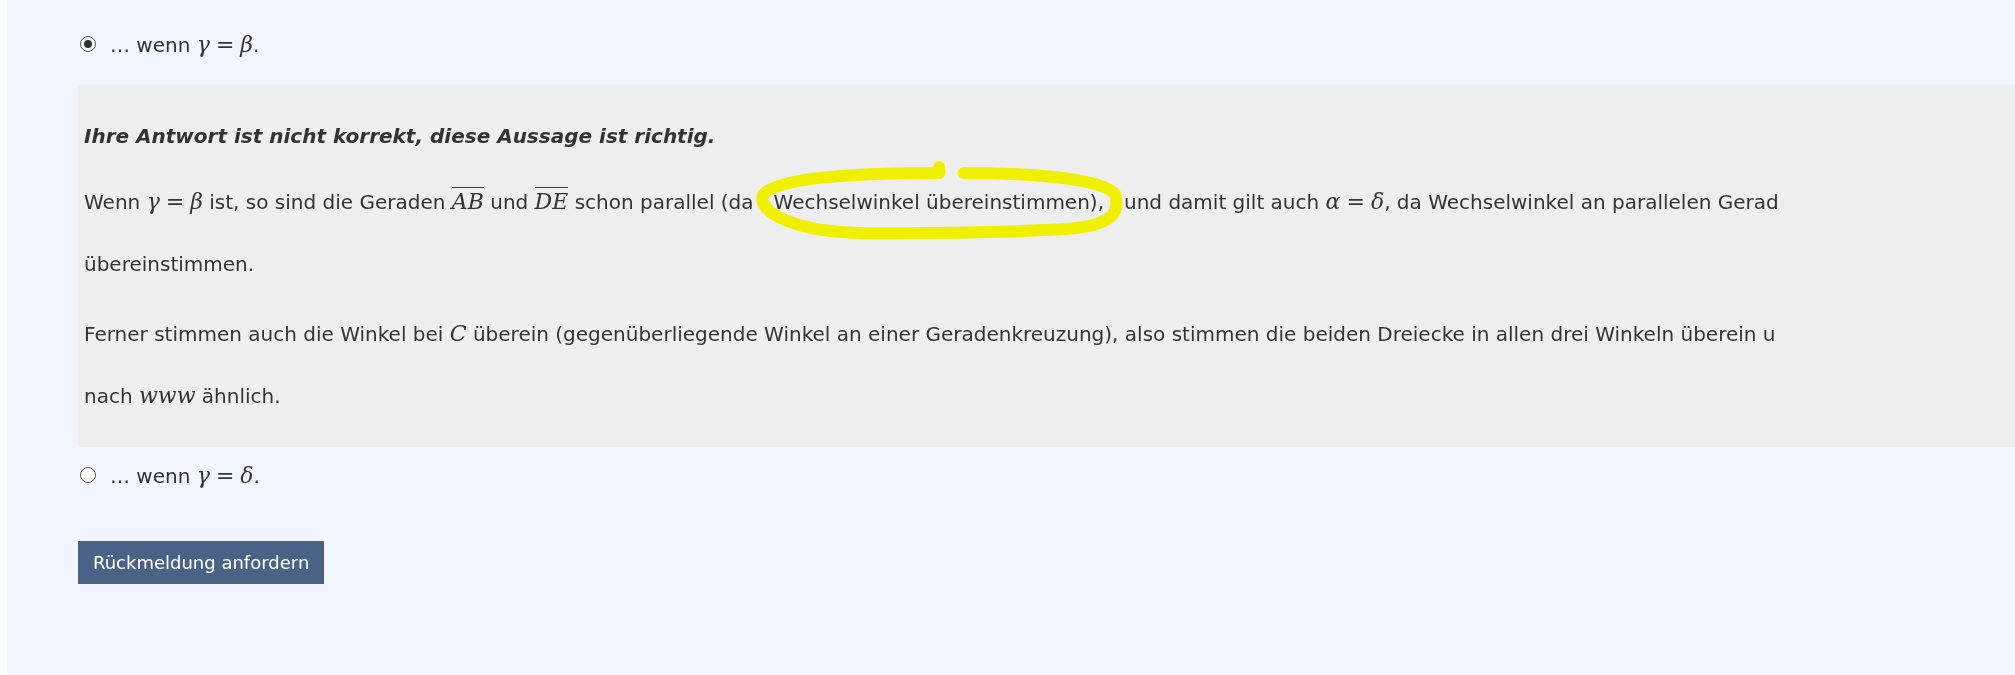 The height and width of the screenshot is (675, 2015). What do you see at coordinates (400, 136) in the screenshot?
I see `feedback-verdict: Ihre Antwort ist nicht korrekt, diese Aussage ist richtig.` at bounding box center [400, 136].